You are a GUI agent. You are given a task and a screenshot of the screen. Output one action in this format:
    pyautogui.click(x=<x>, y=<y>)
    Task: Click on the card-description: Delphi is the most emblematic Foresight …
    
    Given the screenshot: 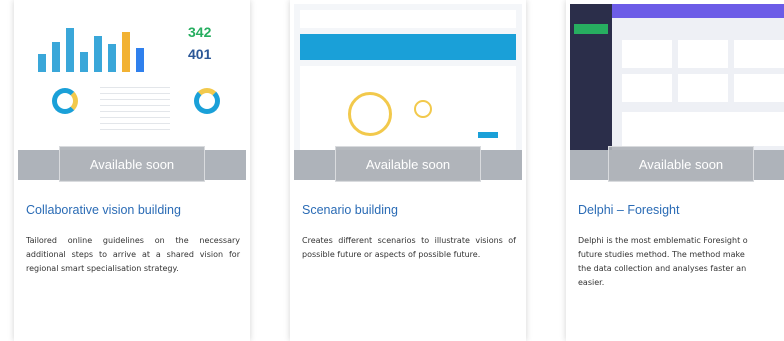 What is the action you would take?
    pyautogui.click(x=681, y=262)
    